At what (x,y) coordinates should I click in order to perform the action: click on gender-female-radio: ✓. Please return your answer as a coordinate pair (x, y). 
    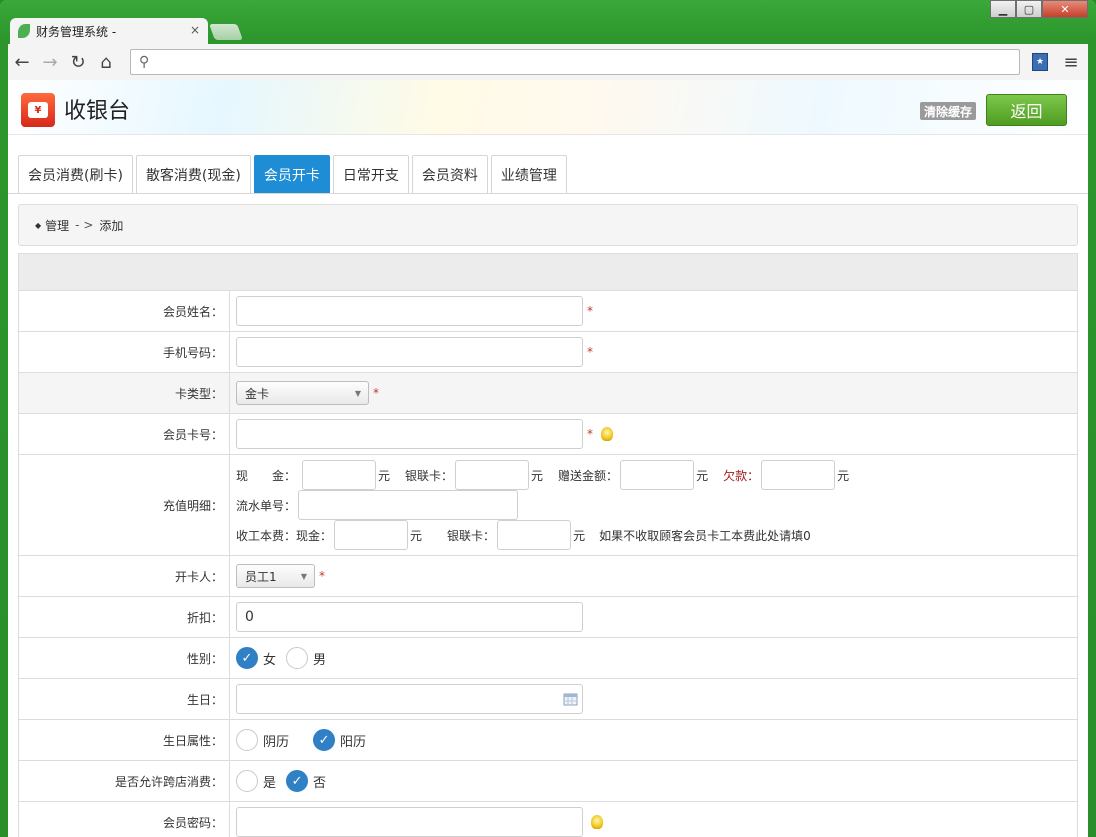
    Looking at the image, I should click on (247, 658).